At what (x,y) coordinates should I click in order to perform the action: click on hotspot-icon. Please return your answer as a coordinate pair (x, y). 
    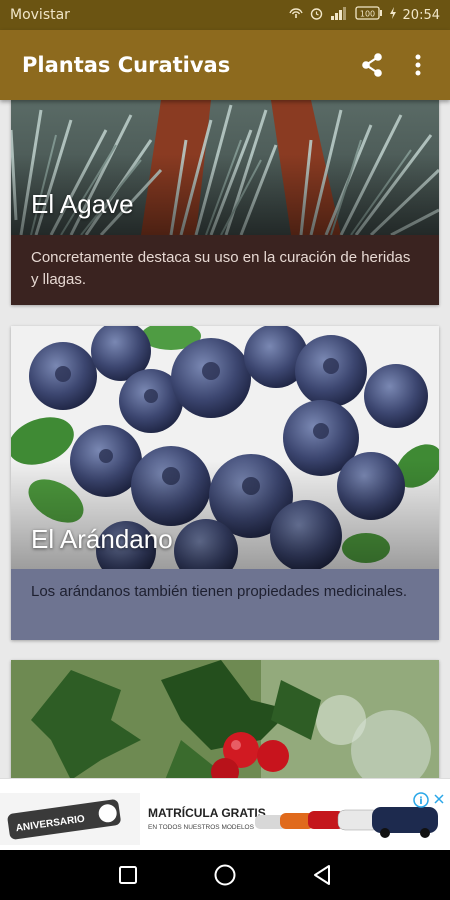
    Looking at the image, I should click on (296, 15).